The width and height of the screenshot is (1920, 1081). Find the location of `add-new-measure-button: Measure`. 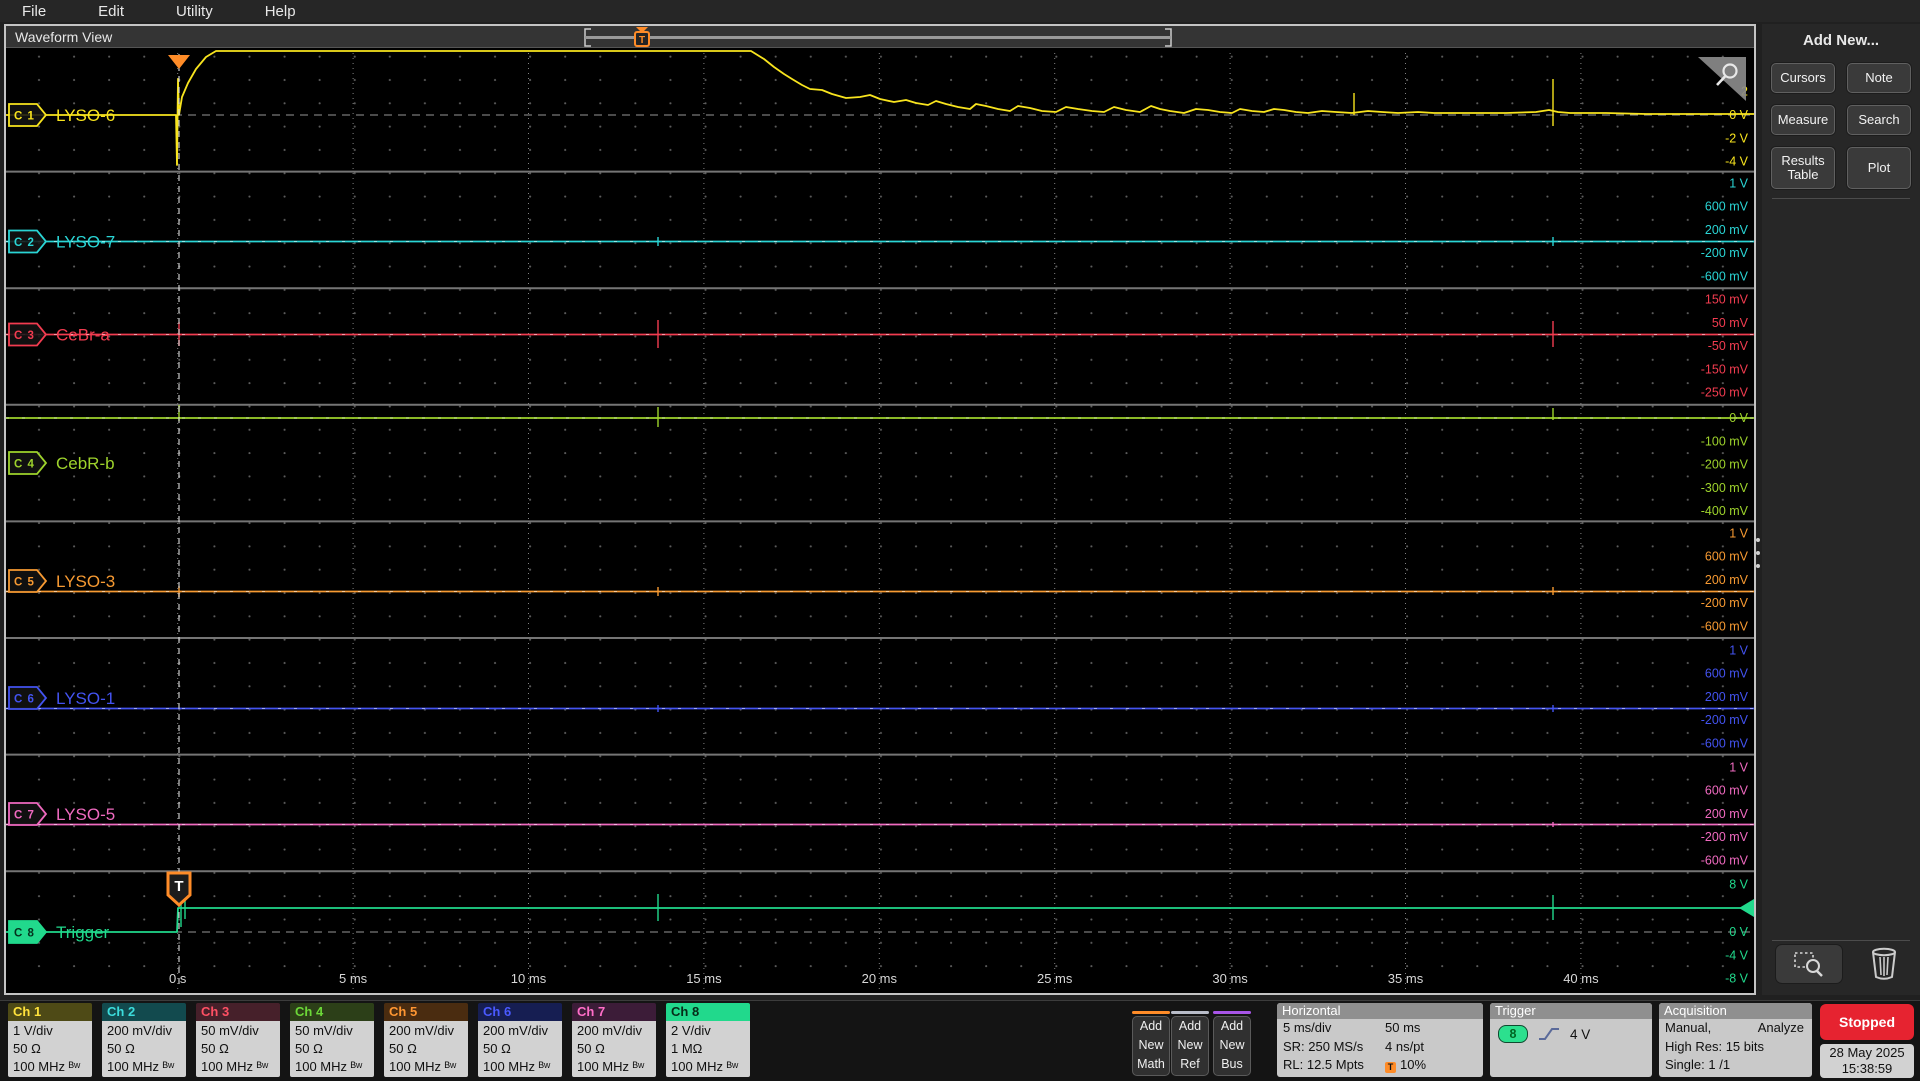

add-new-measure-button: Measure is located at coordinates (1803, 120).